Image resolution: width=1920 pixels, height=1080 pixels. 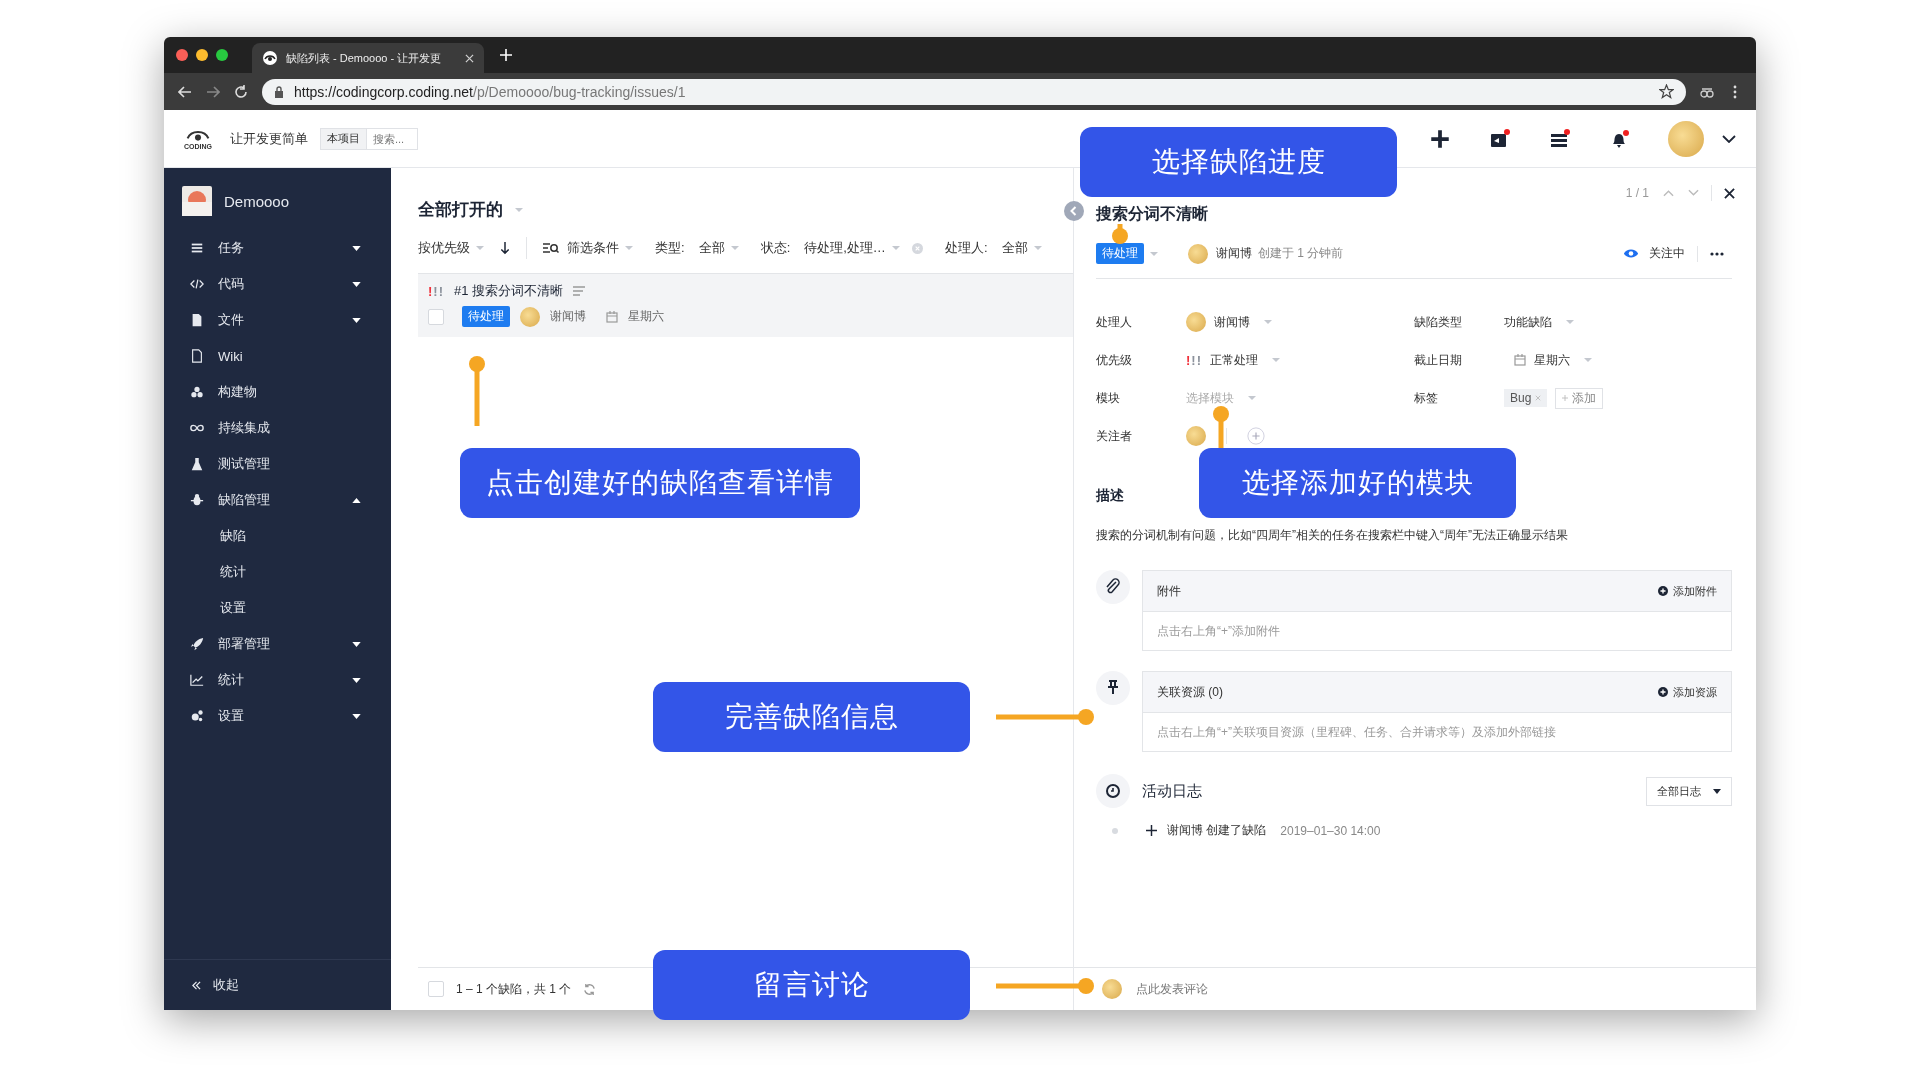 What do you see at coordinates (1152, 214) in the screenshot?
I see `issue-title: 搜索分词不清晰` at bounding box center [1152, 214].